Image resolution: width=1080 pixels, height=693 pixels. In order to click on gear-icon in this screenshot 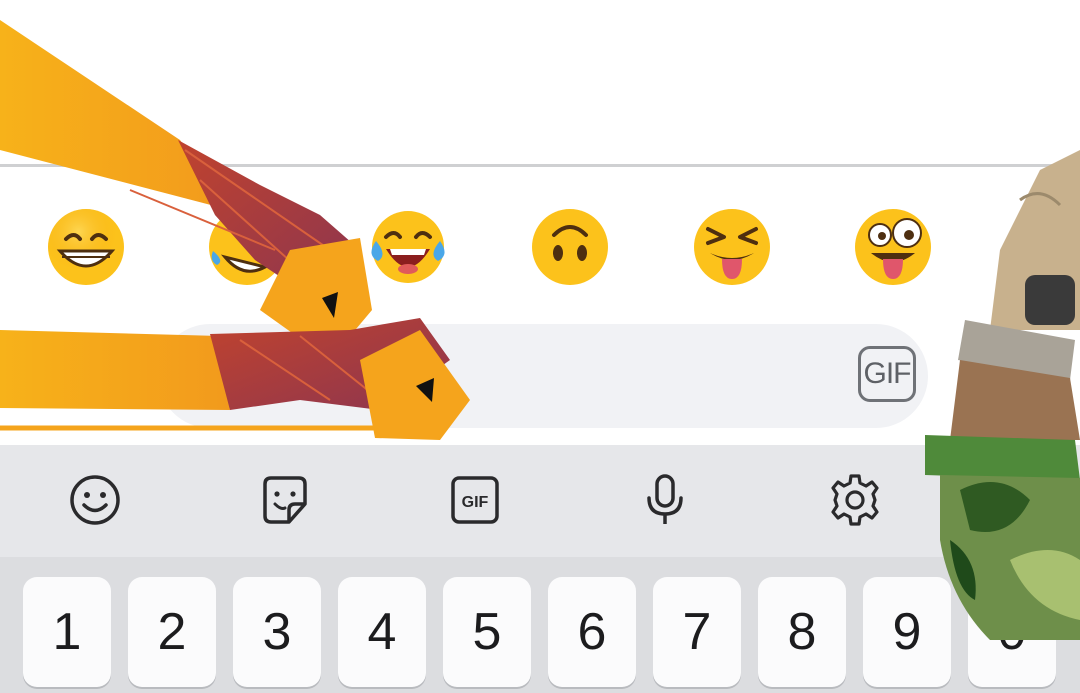, I will do `click(855, 500)`.